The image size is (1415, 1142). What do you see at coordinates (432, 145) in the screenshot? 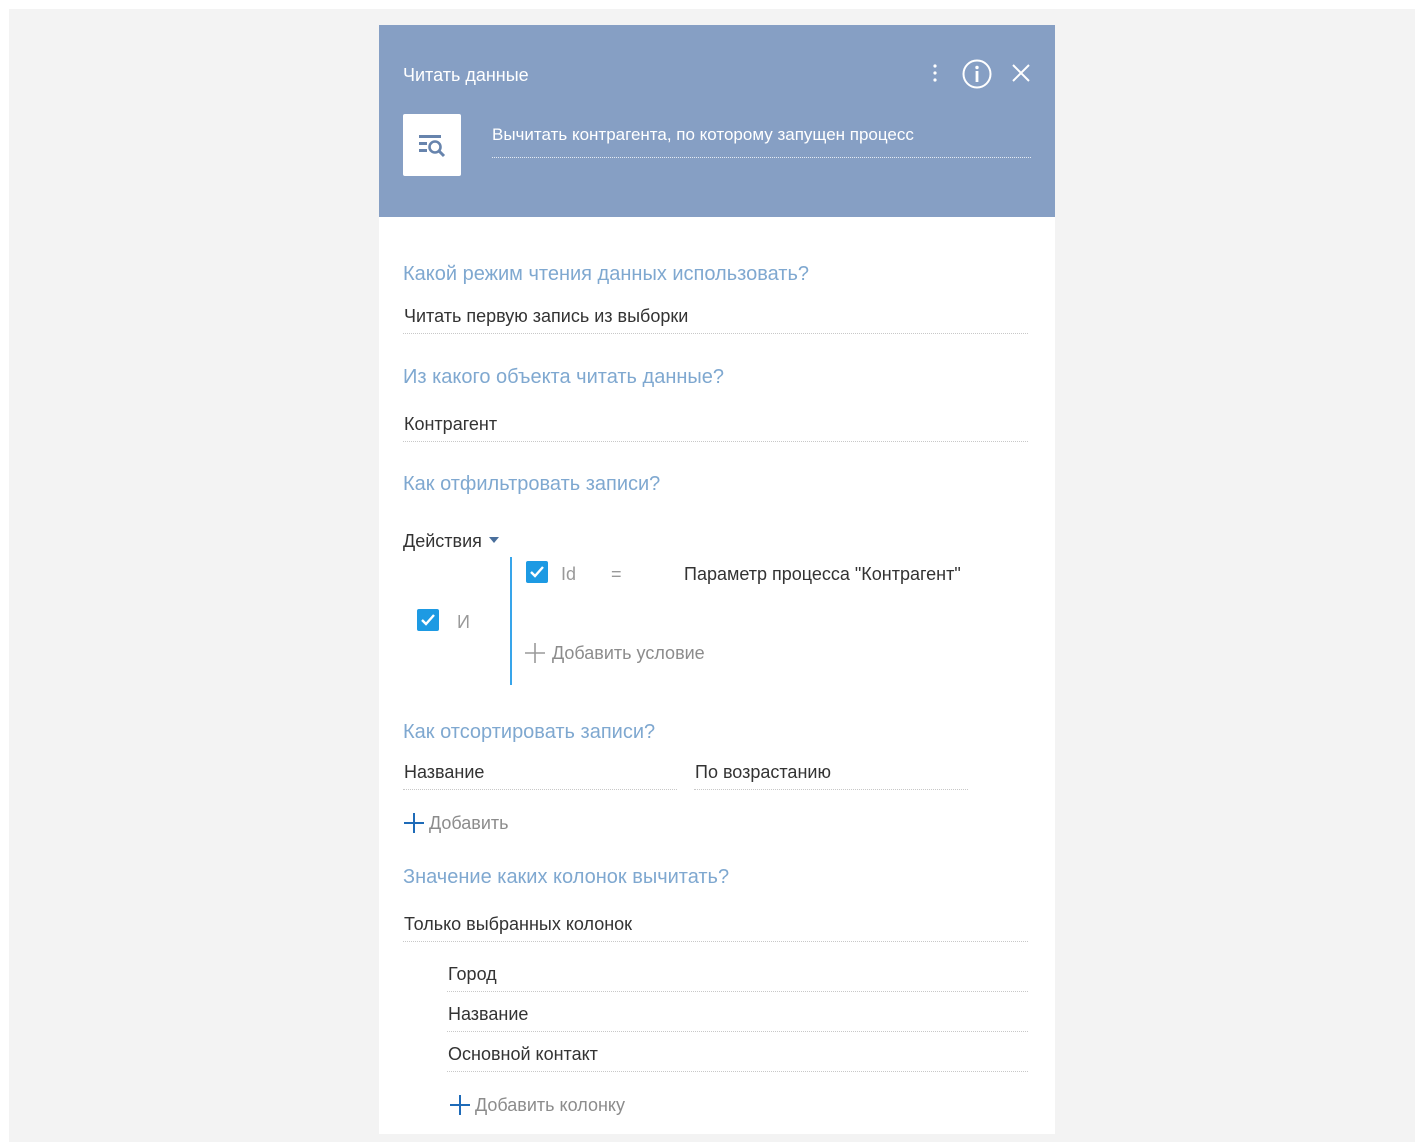
I see `read-data-icon` at bounding box center [432, 145].